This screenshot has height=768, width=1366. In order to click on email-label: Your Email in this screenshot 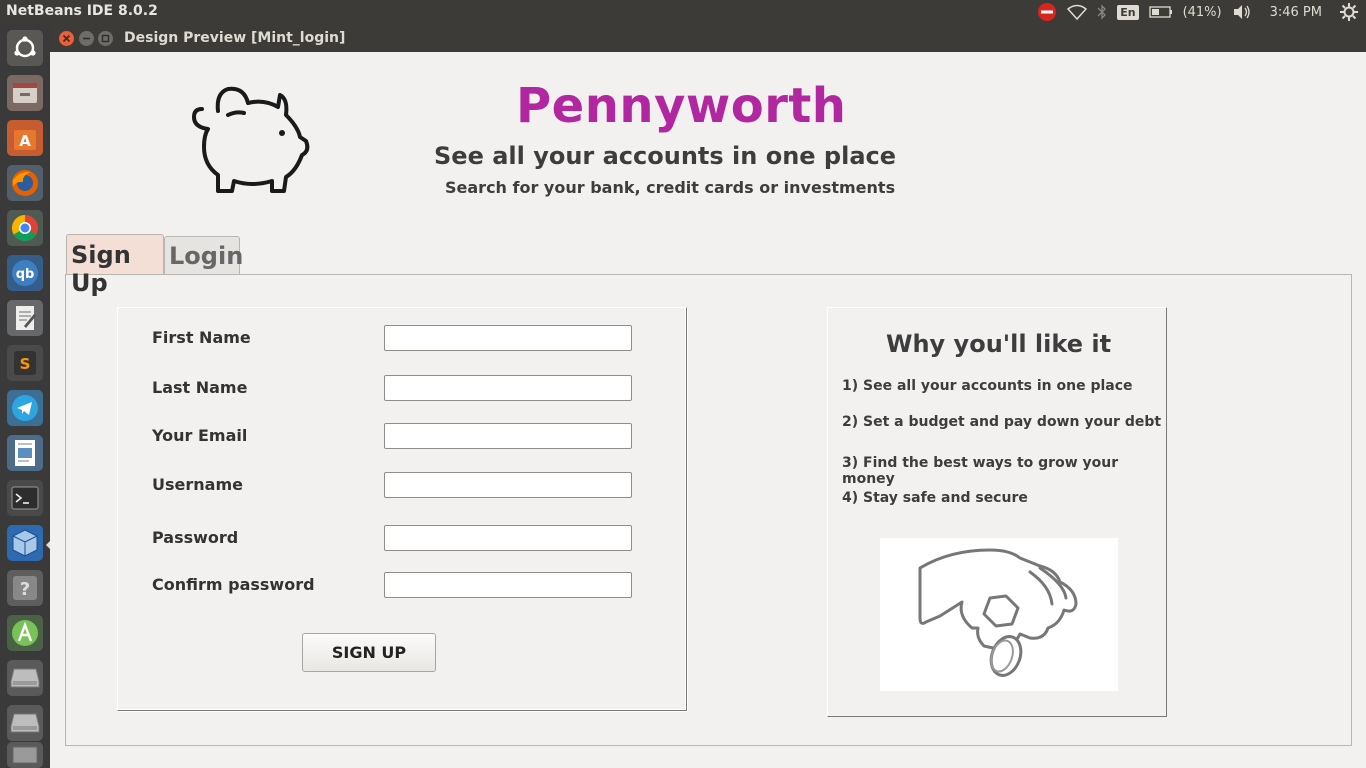, I will do `click(200, 435)`.